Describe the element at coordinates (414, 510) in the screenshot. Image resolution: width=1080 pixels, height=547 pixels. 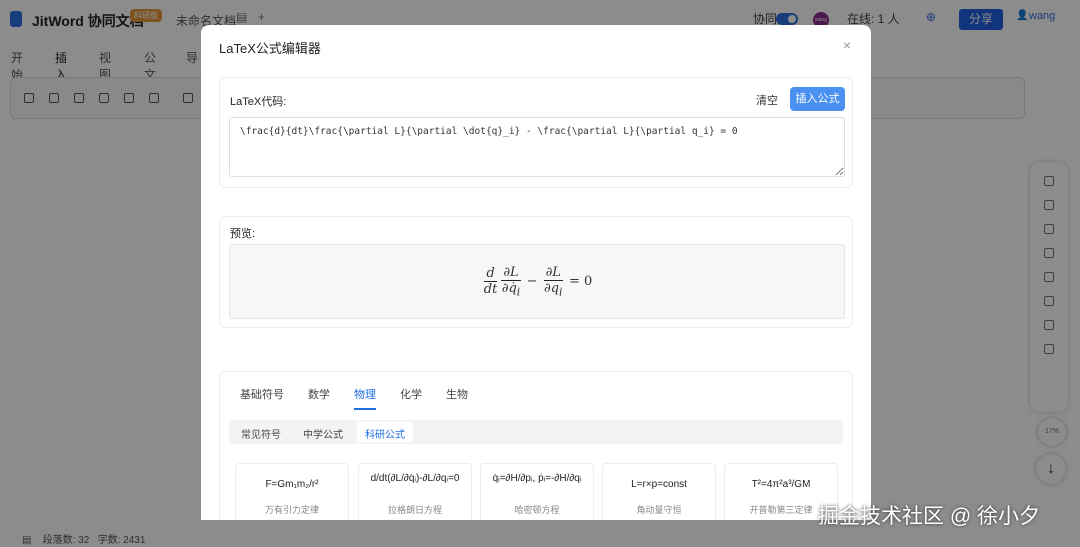
I see `formula-desc: 拉格朗日方程` at that location.